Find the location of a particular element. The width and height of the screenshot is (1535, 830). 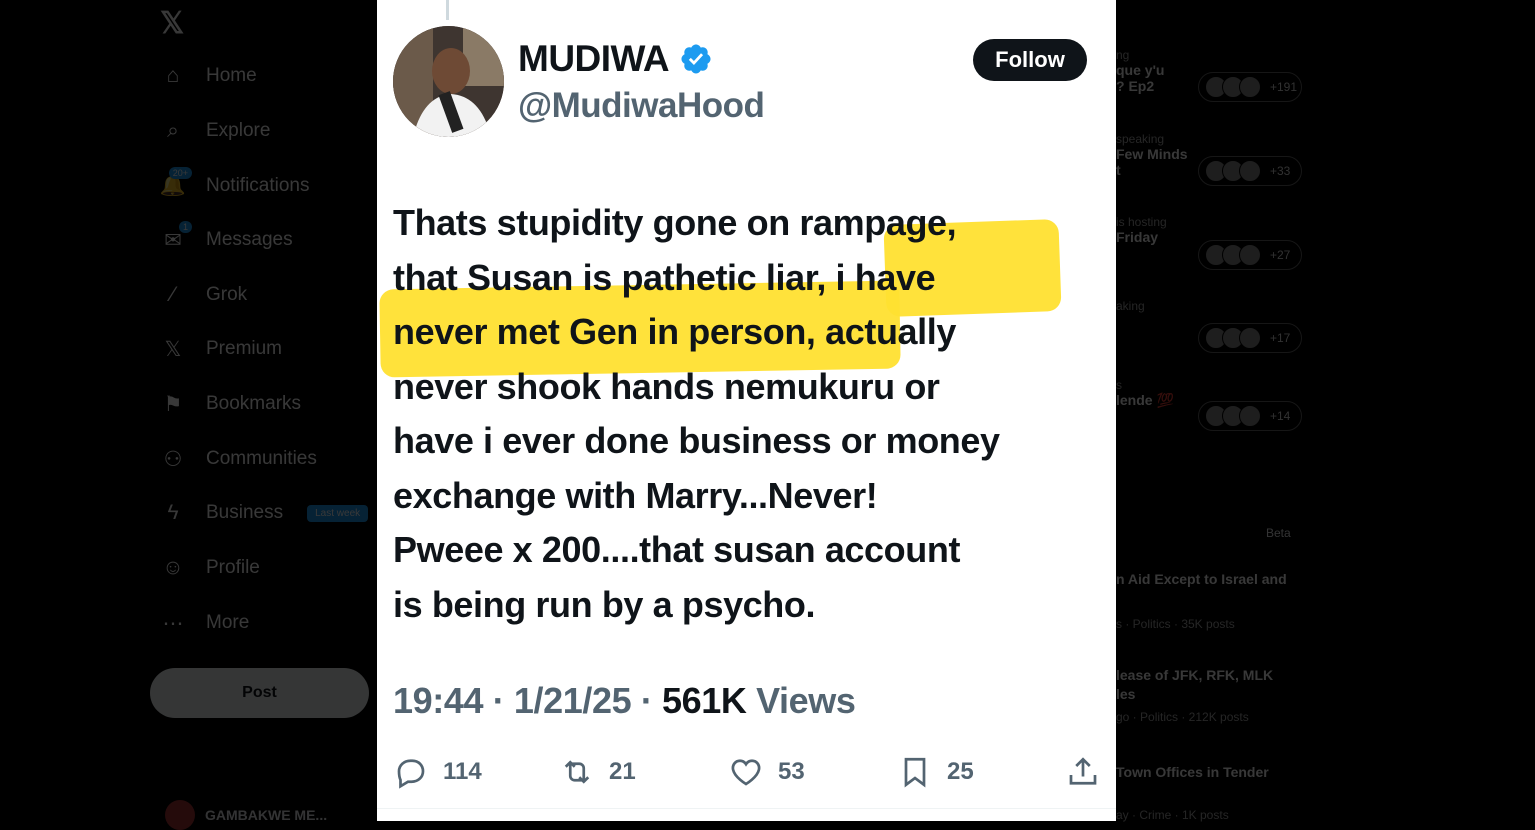

notification-badge: 20+ is located at coordinates (180, 173).